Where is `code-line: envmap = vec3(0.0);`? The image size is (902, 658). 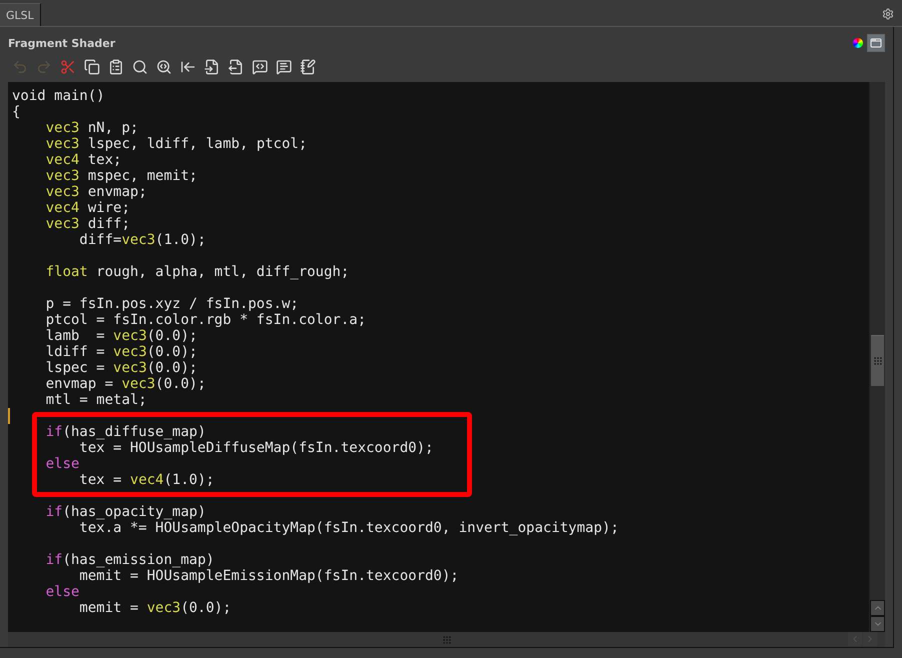 code-line: envmap = vec3(0.0); is located at coordinates (125, 384).